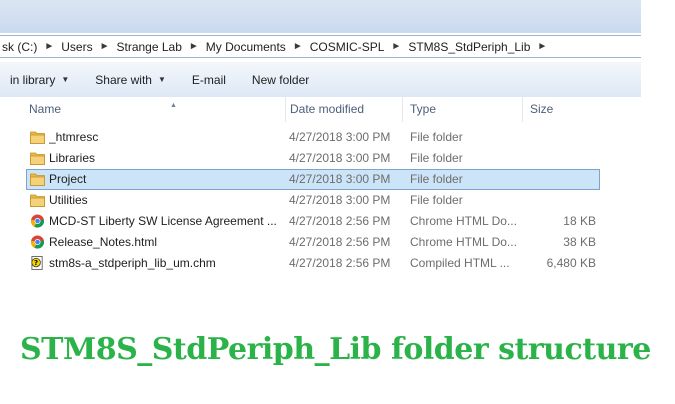 Image resolution: width=675 pixels, height=404 pixels. I want to click on file-name: Utilities, so click(68, 200).